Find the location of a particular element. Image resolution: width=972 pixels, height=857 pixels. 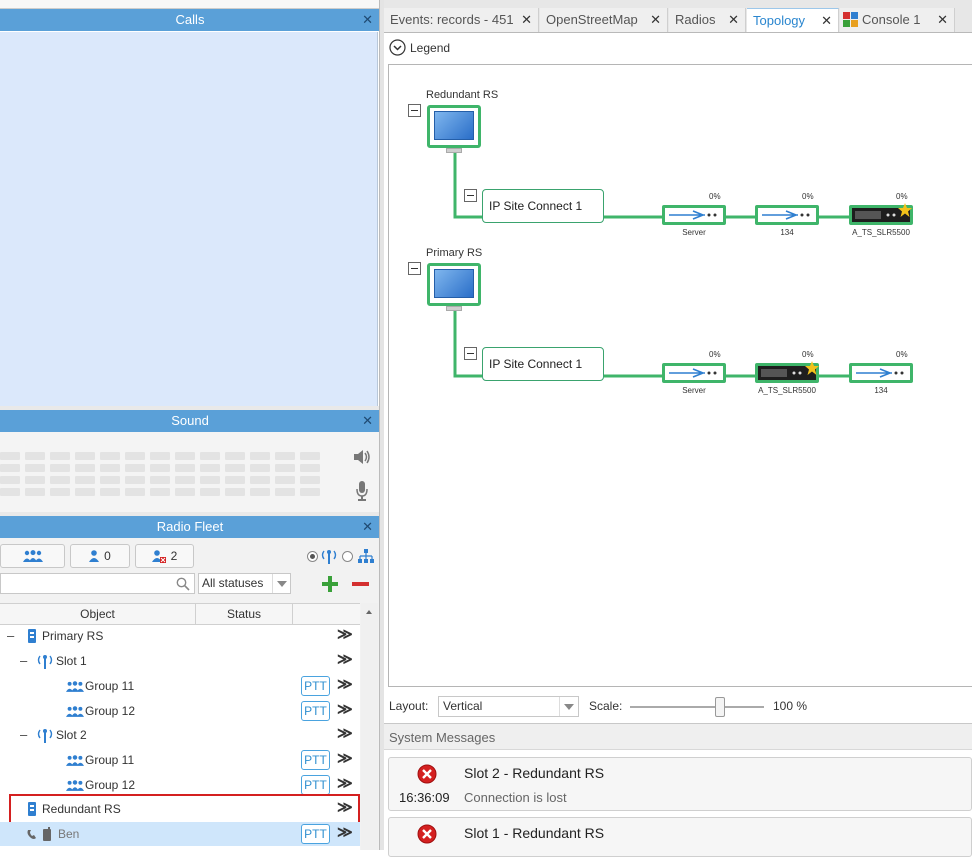

tab-radios: Radios ✕ is located at coordinates (707, 20).